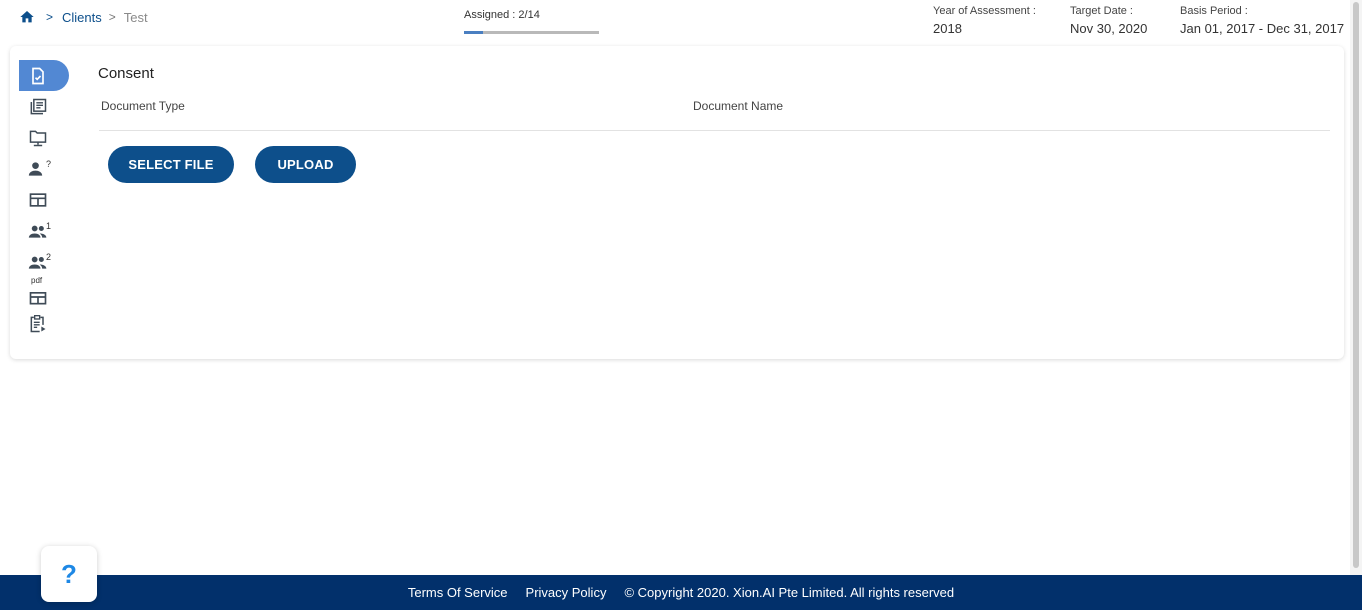 The height and width of the screenshot is (610, 1362). What do you see at coordinates (1101, 11) in the screenshot?
I see `target-label: Target Date :` at bounding box center [1101, 11].